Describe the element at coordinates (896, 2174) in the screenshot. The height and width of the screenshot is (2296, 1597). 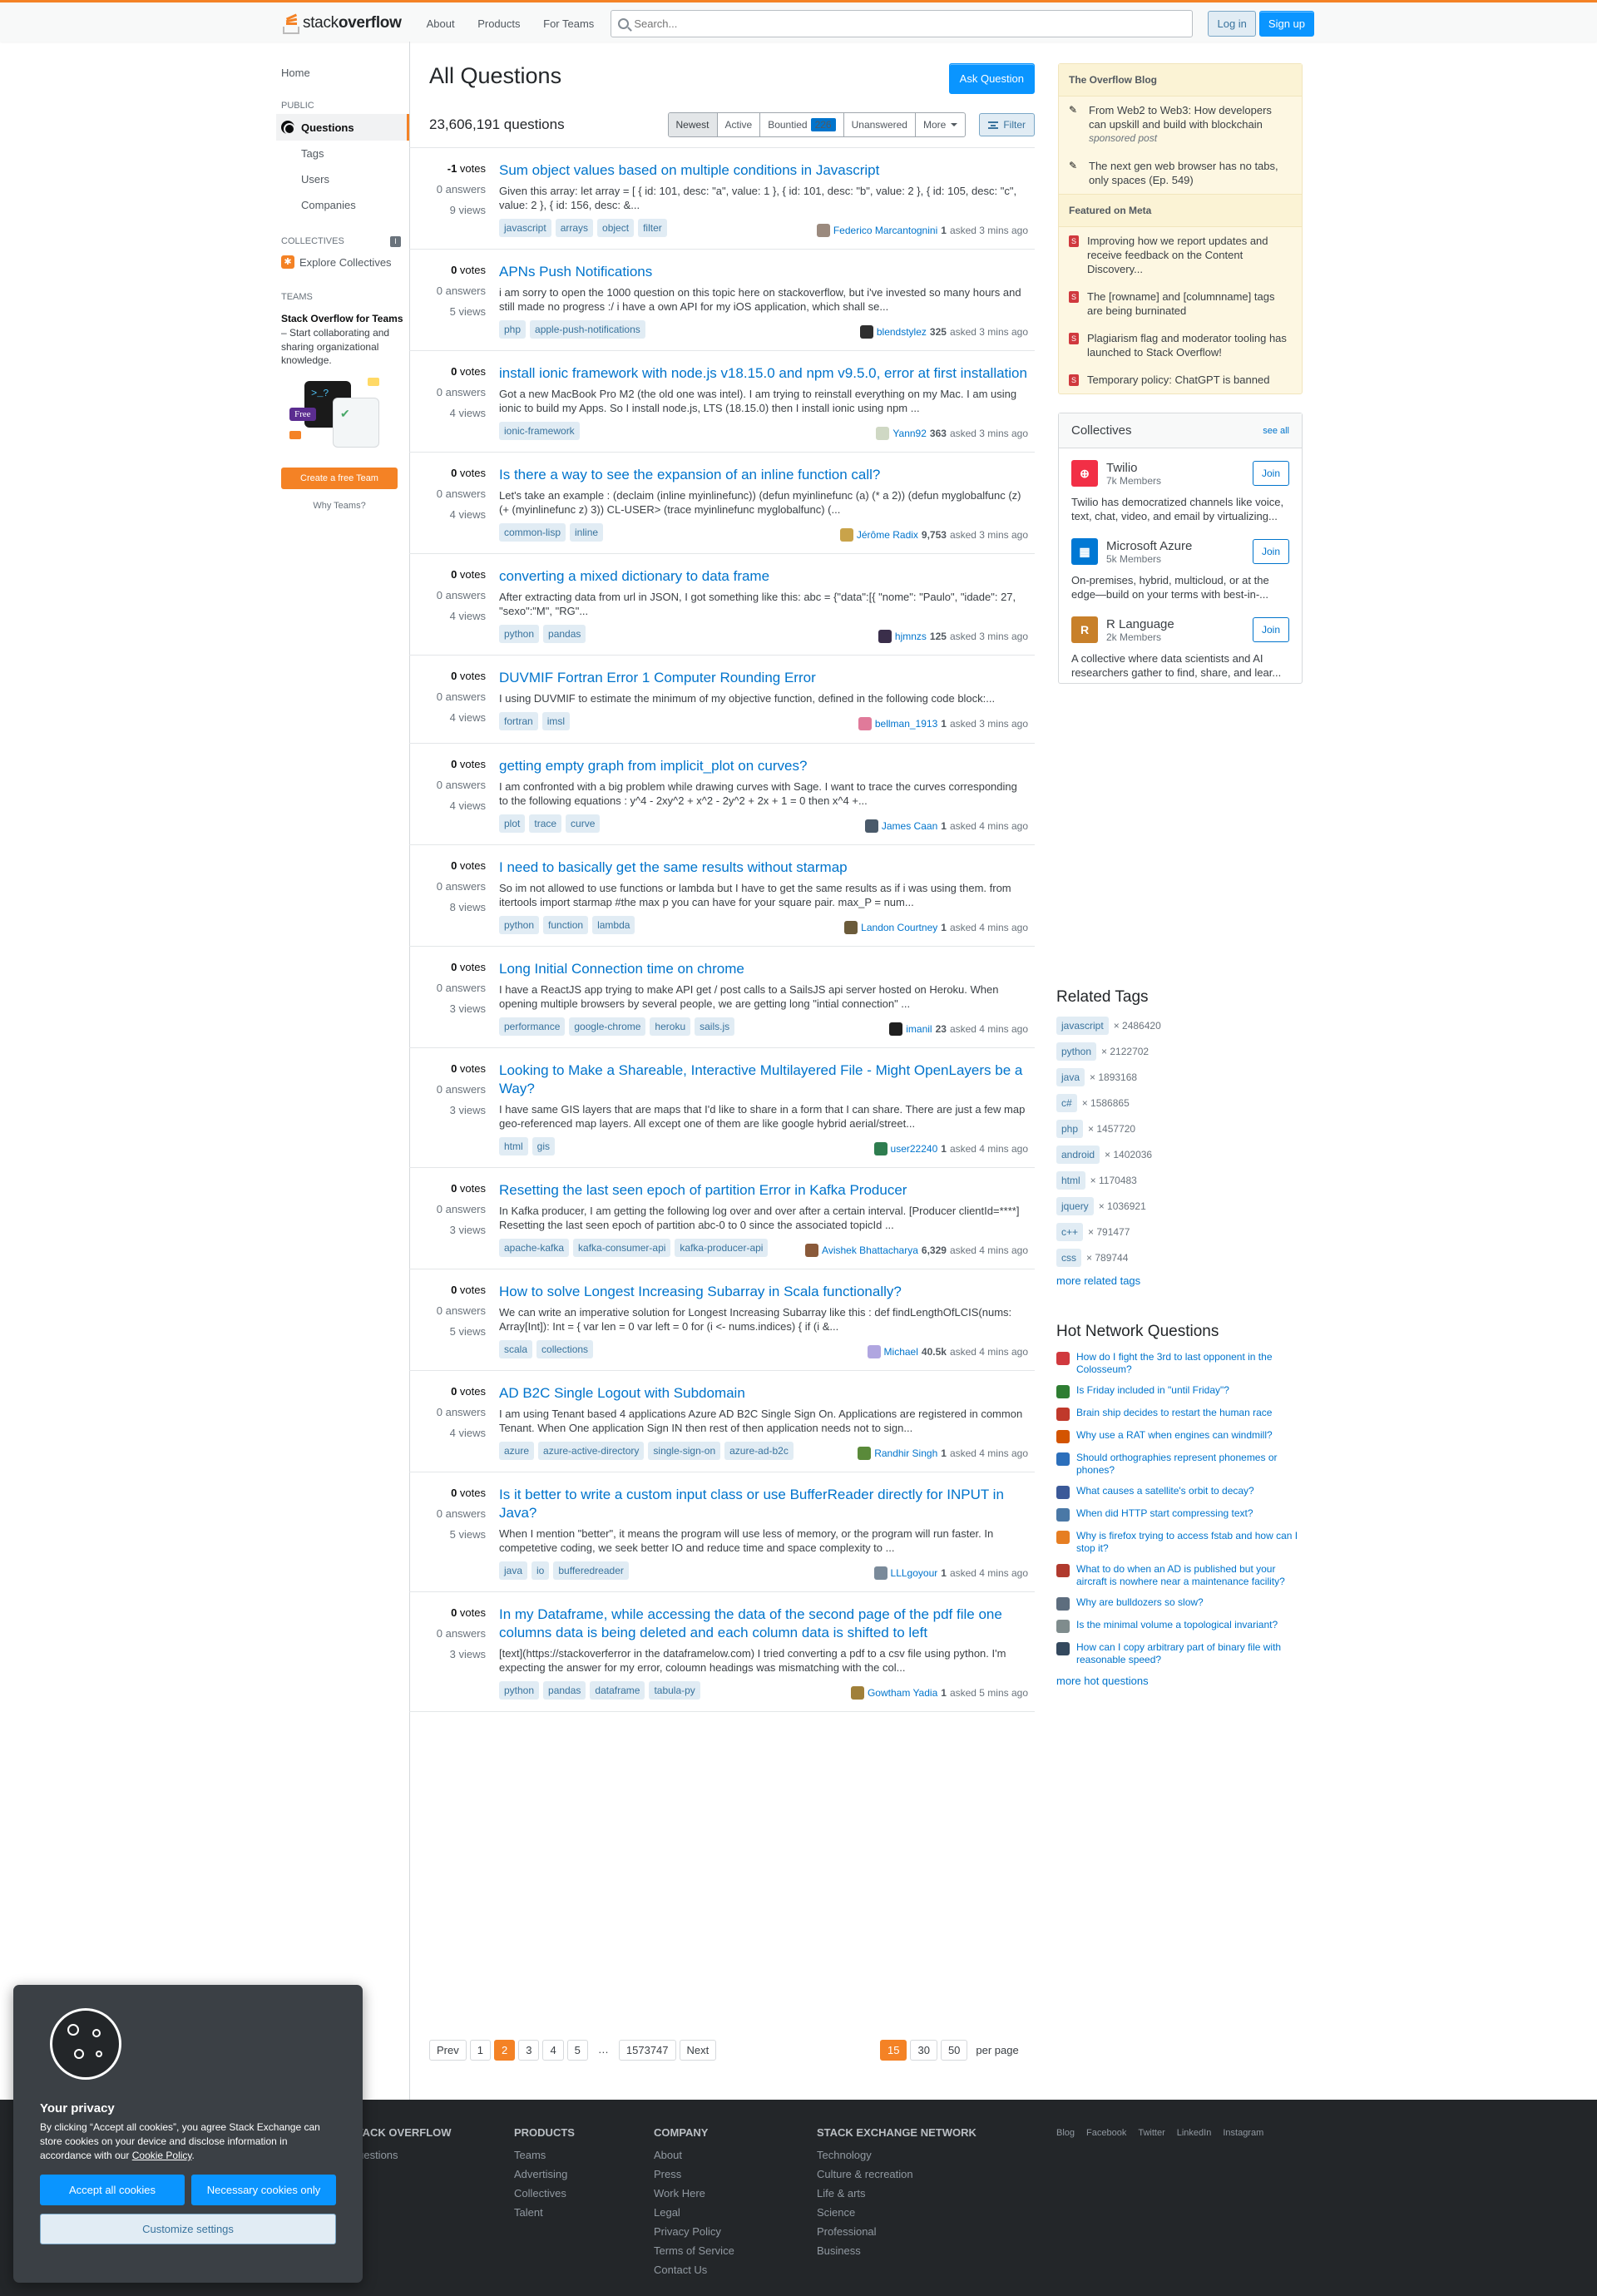
I see `footer-link: Culture & recreation` at that location.